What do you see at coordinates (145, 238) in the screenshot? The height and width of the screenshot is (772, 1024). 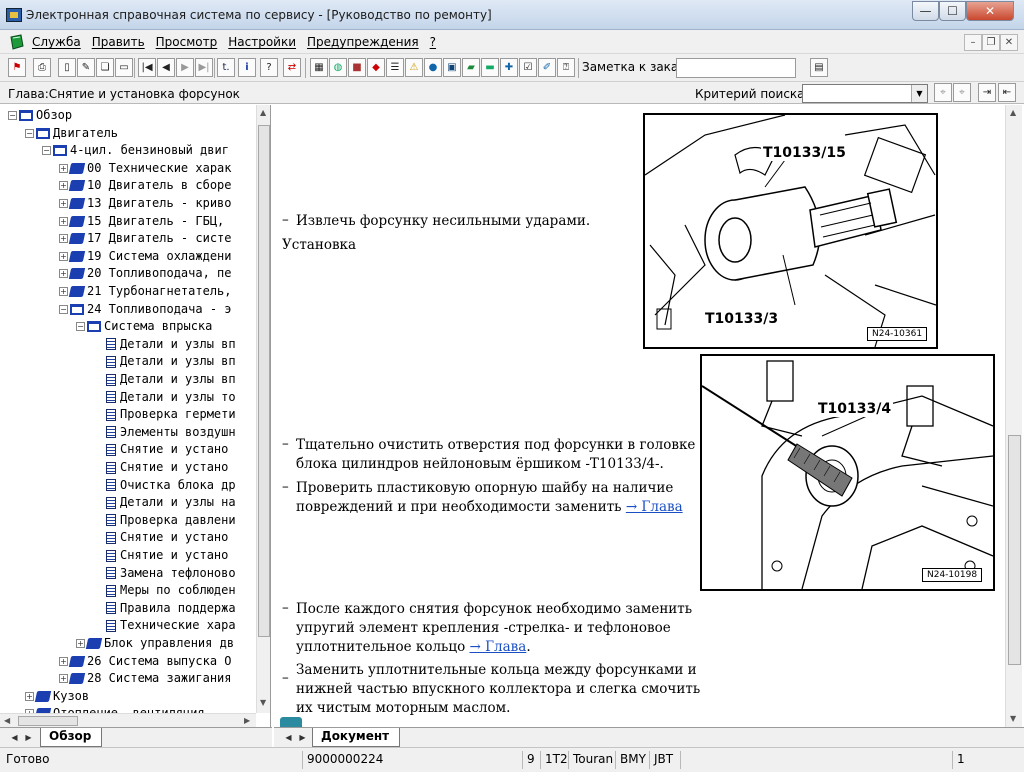 I see `tree-node: +17 Двигатель - систе` at bounding box center [145, 238].